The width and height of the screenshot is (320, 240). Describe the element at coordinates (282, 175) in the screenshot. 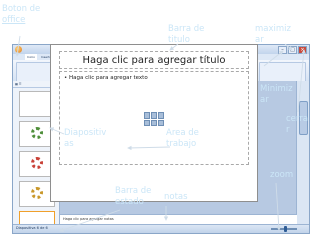

I see `callout-zoom: zoom` at that location.